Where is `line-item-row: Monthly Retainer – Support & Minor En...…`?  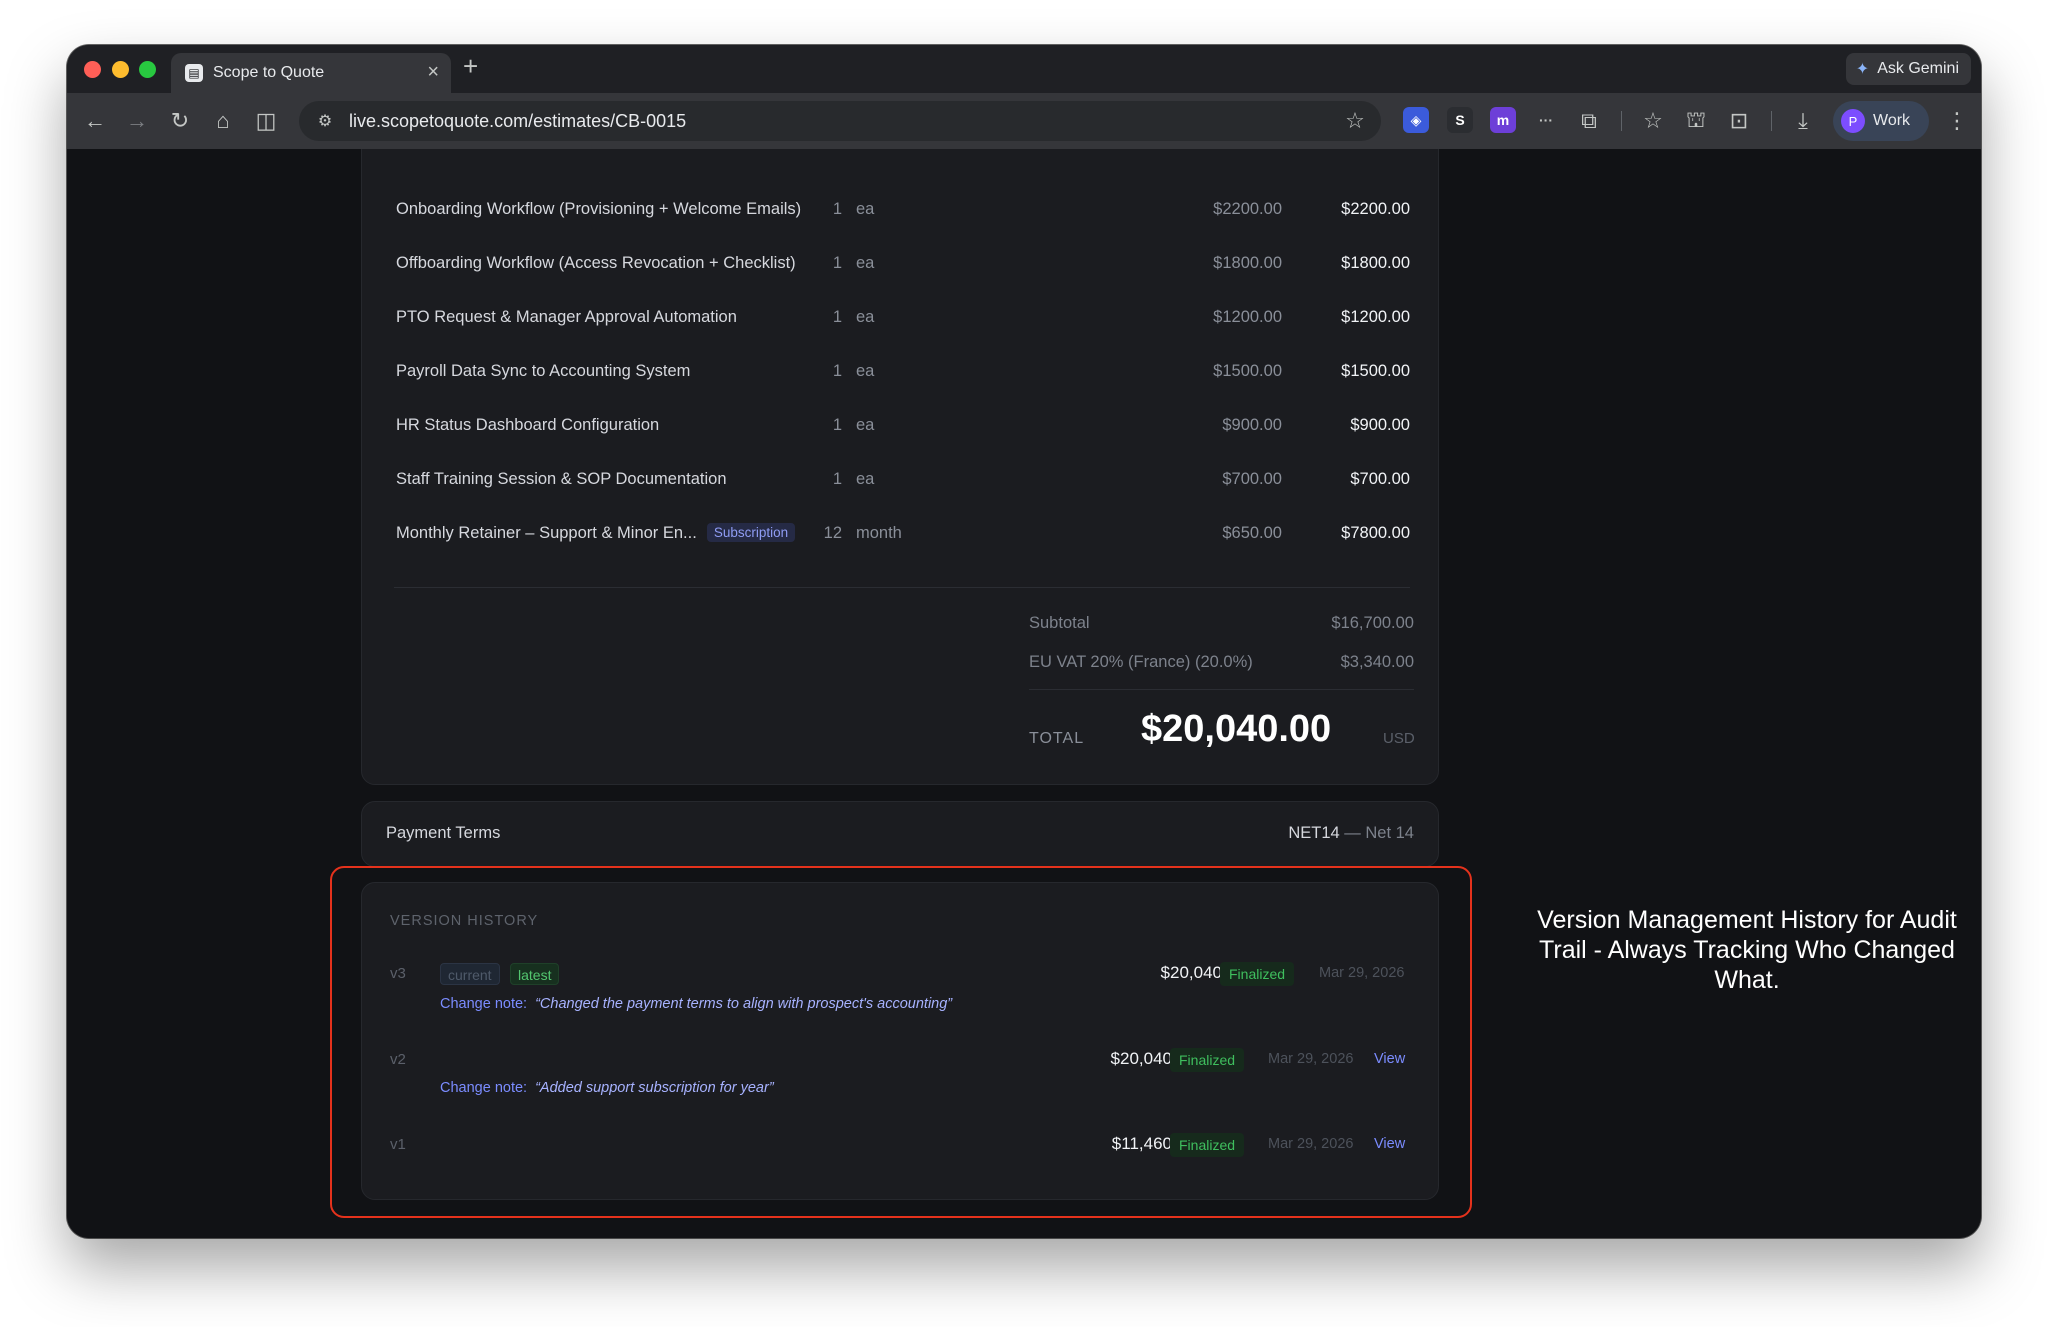 line-item-row: Monthly Retainer – Support & Minor En...… is located at coordinates (900, 535).